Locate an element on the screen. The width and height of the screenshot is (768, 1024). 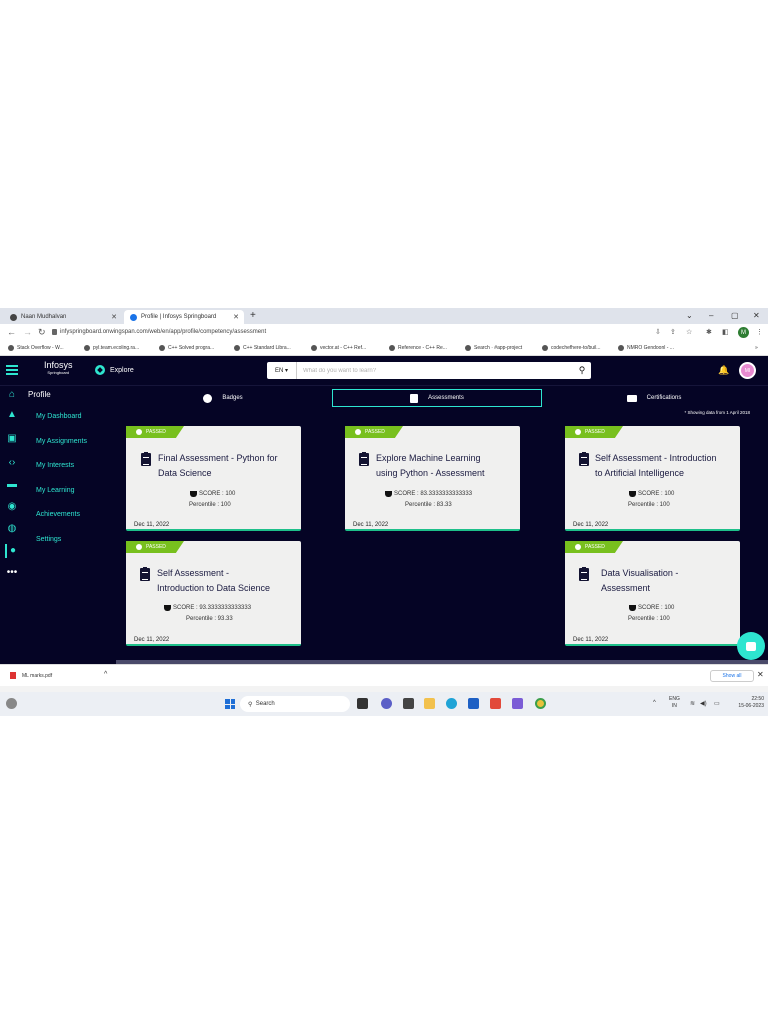
search-input is located at coordinates (435, 370).